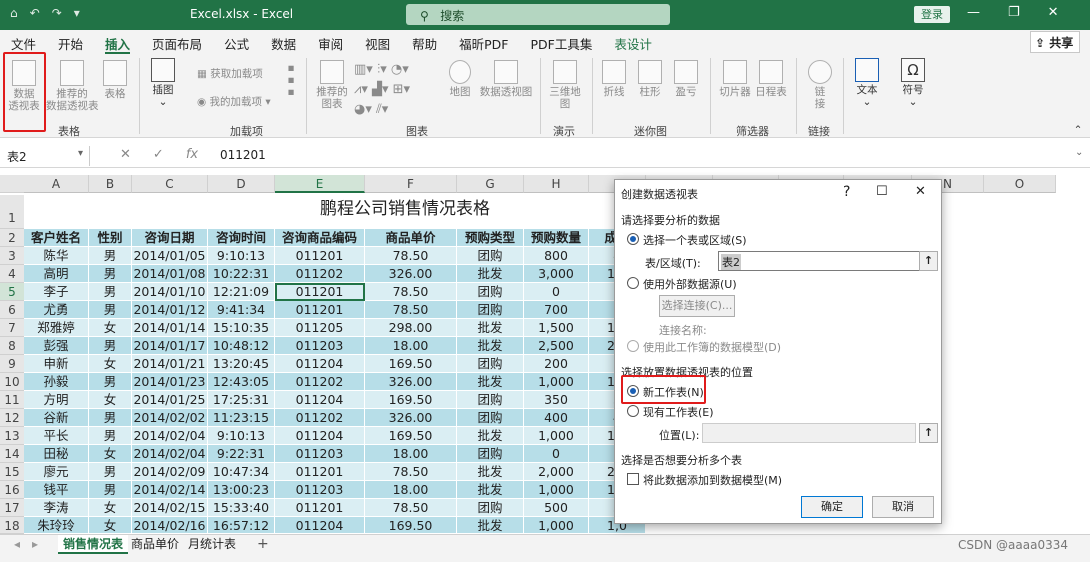 The height and width of the screenshot is (562, 1090). I want to click on table-cell: 2014/01/08, so click(170, 274).